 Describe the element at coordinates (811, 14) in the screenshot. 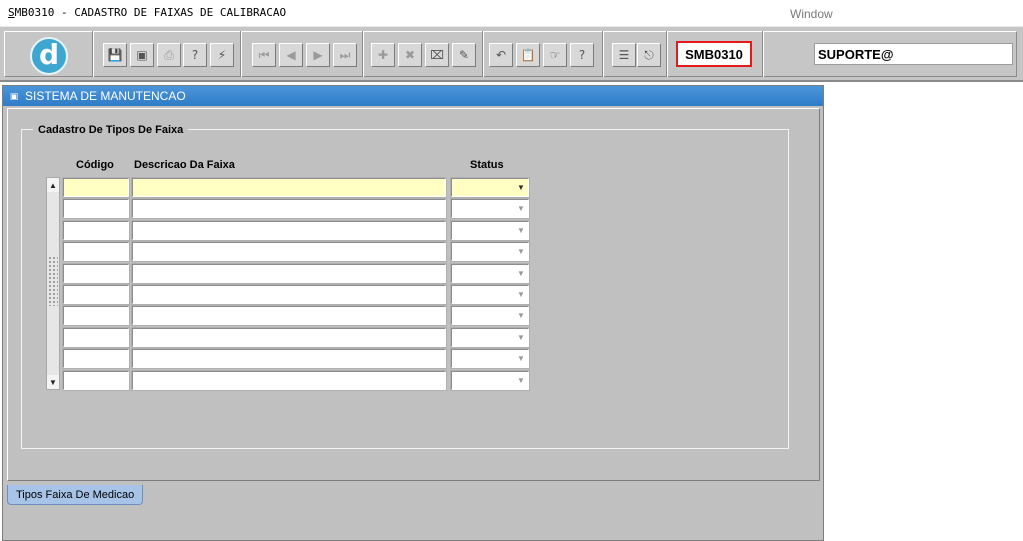

I see `menu-window: Window` at that location.